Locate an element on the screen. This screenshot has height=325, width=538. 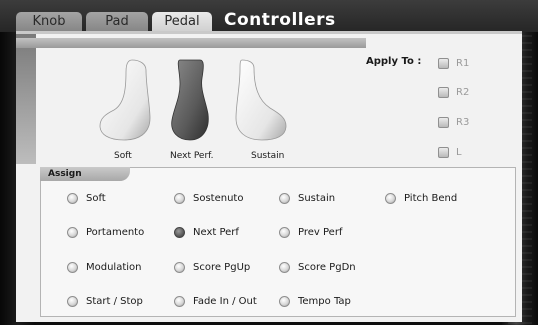
assign-option-soft: Soft is located at coordinates (86, 198).